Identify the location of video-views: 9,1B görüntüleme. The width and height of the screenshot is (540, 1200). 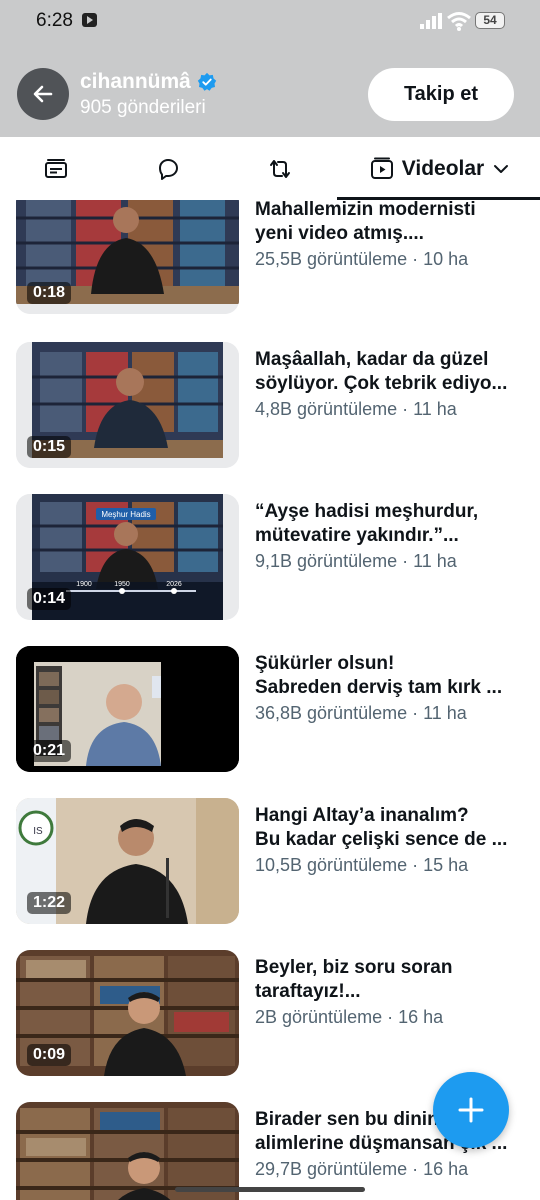
(326, 561).